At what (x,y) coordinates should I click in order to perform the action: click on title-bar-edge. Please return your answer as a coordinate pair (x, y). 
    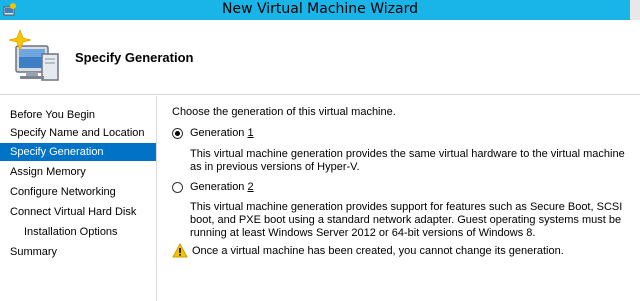
    Looking at the image, I should click on (635, 10).